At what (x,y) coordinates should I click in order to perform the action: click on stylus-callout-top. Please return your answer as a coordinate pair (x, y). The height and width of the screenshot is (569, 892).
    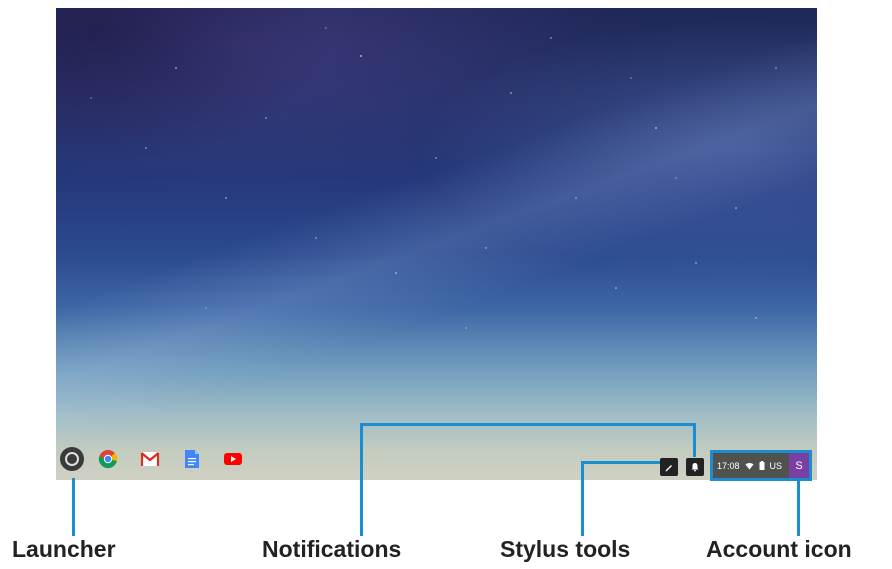
    Looking at the image, I should click on (620, 462).